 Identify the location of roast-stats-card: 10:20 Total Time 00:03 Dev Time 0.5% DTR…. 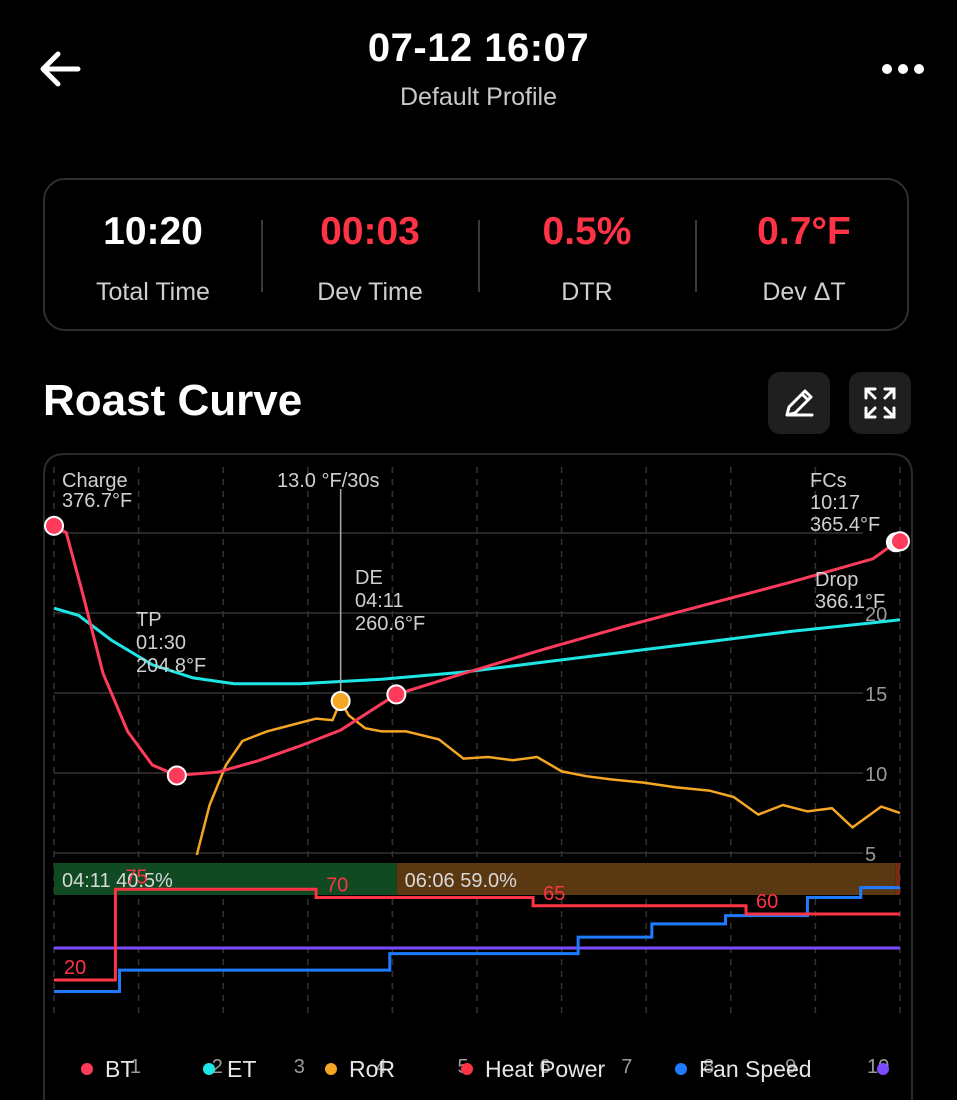
(476, 254).